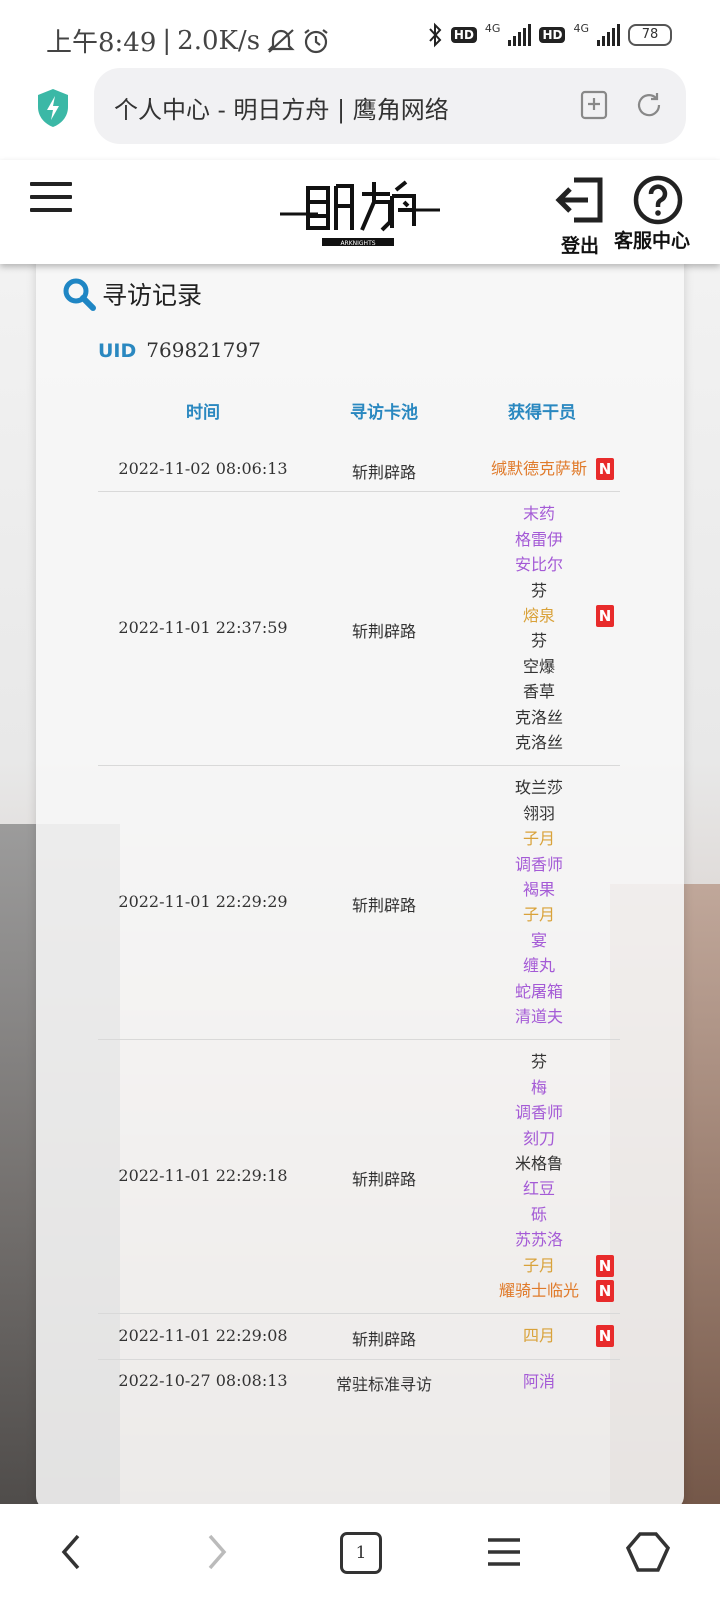  What do you see at coordinates (504, 1552) in the screenshot?
I see `menu-lines-icon` at bounding box center [504, 1552].